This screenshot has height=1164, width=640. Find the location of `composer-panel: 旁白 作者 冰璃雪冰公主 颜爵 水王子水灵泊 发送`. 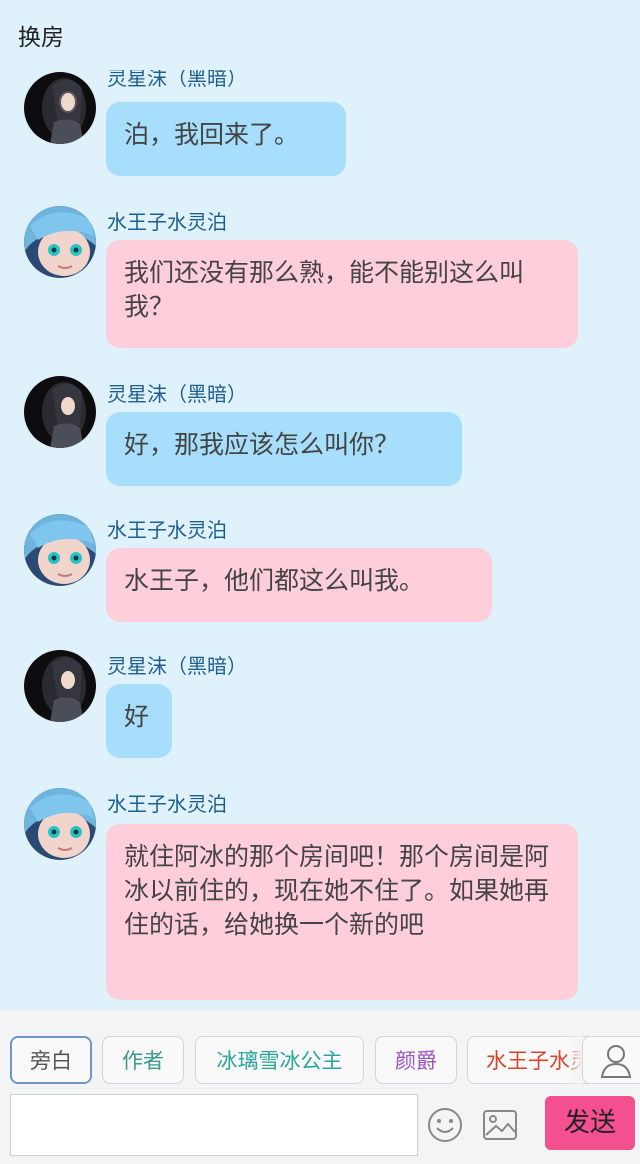

composer-panel: 旁白 作者 冰璃雪冰公主 颜爵 水王子水灵泊 发送 is located at coordinates (320, 1087).